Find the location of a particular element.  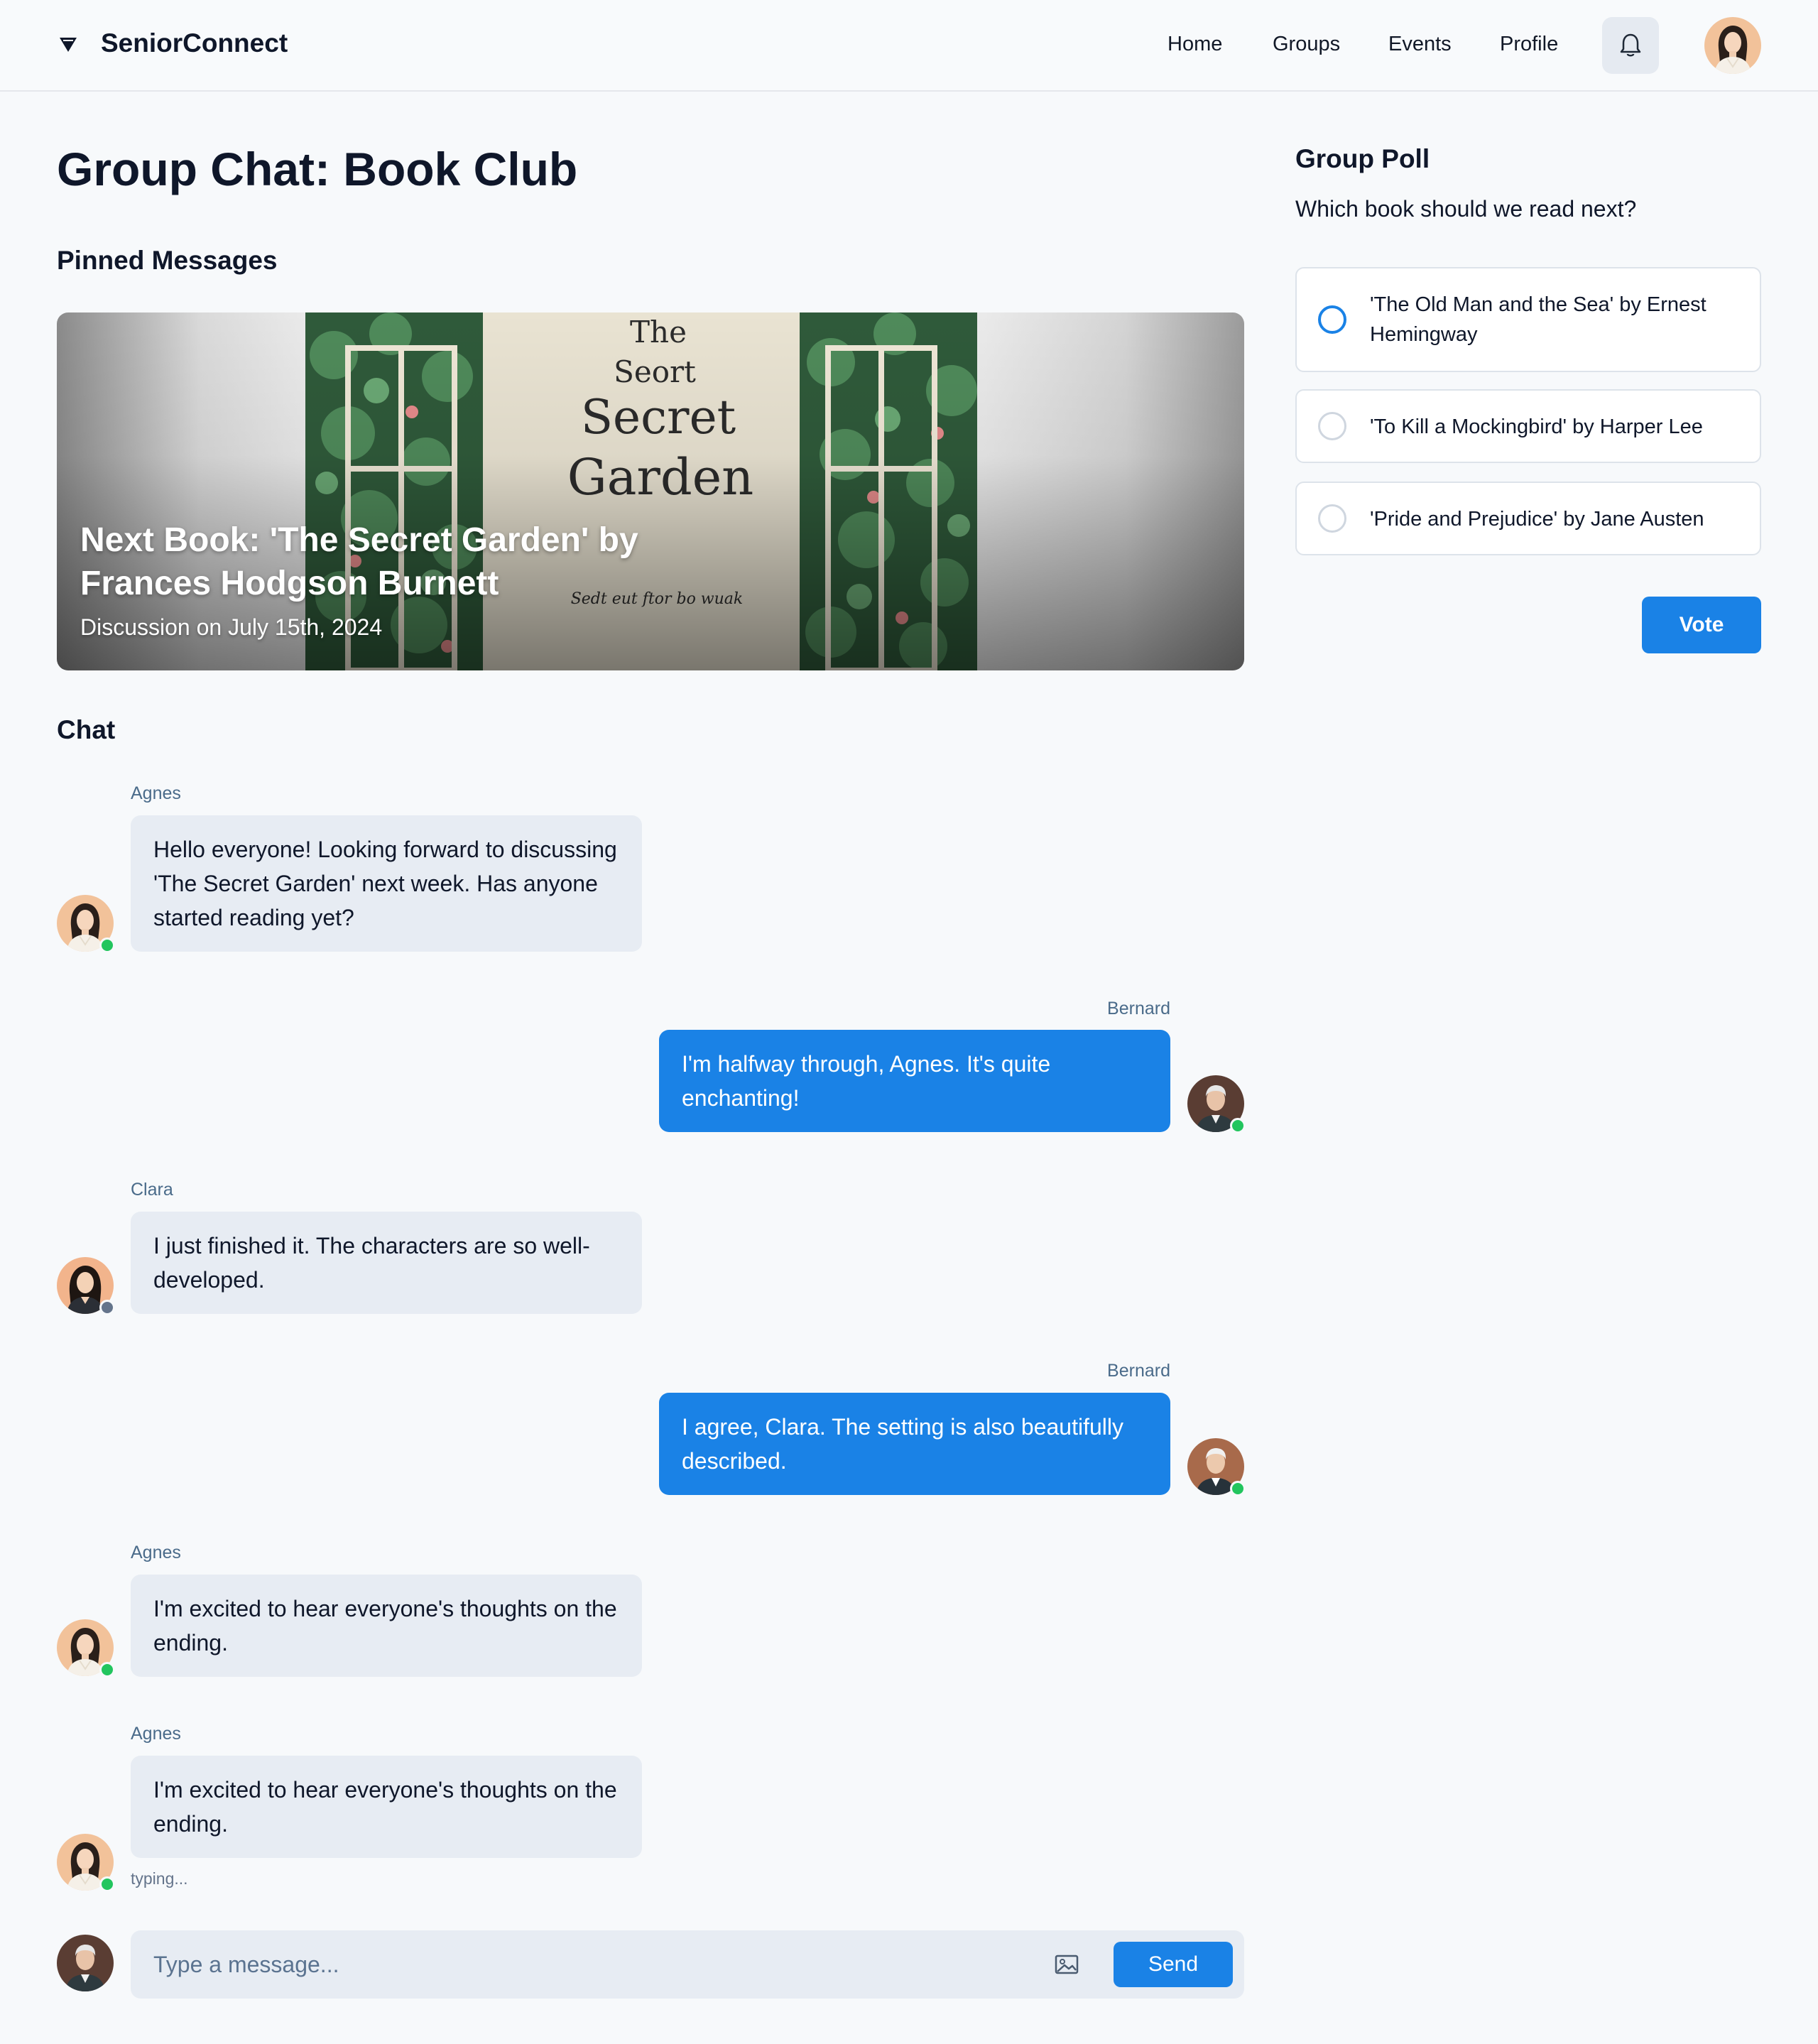

brand: SeniorConnect is located at coordinates (173, 43).